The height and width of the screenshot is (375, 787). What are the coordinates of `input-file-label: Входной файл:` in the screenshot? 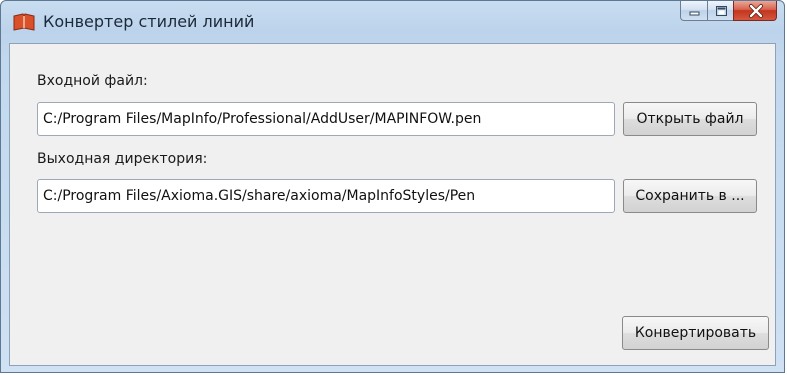 It's located at (92, 81).